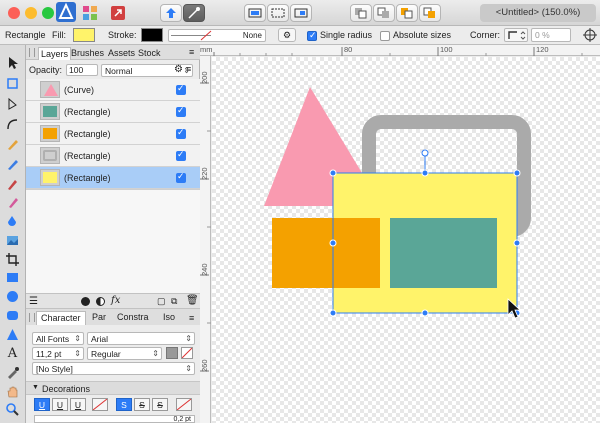  Describe the element at coordinates (194, 13) in the screenshot. I see `snapping-button` at that location.